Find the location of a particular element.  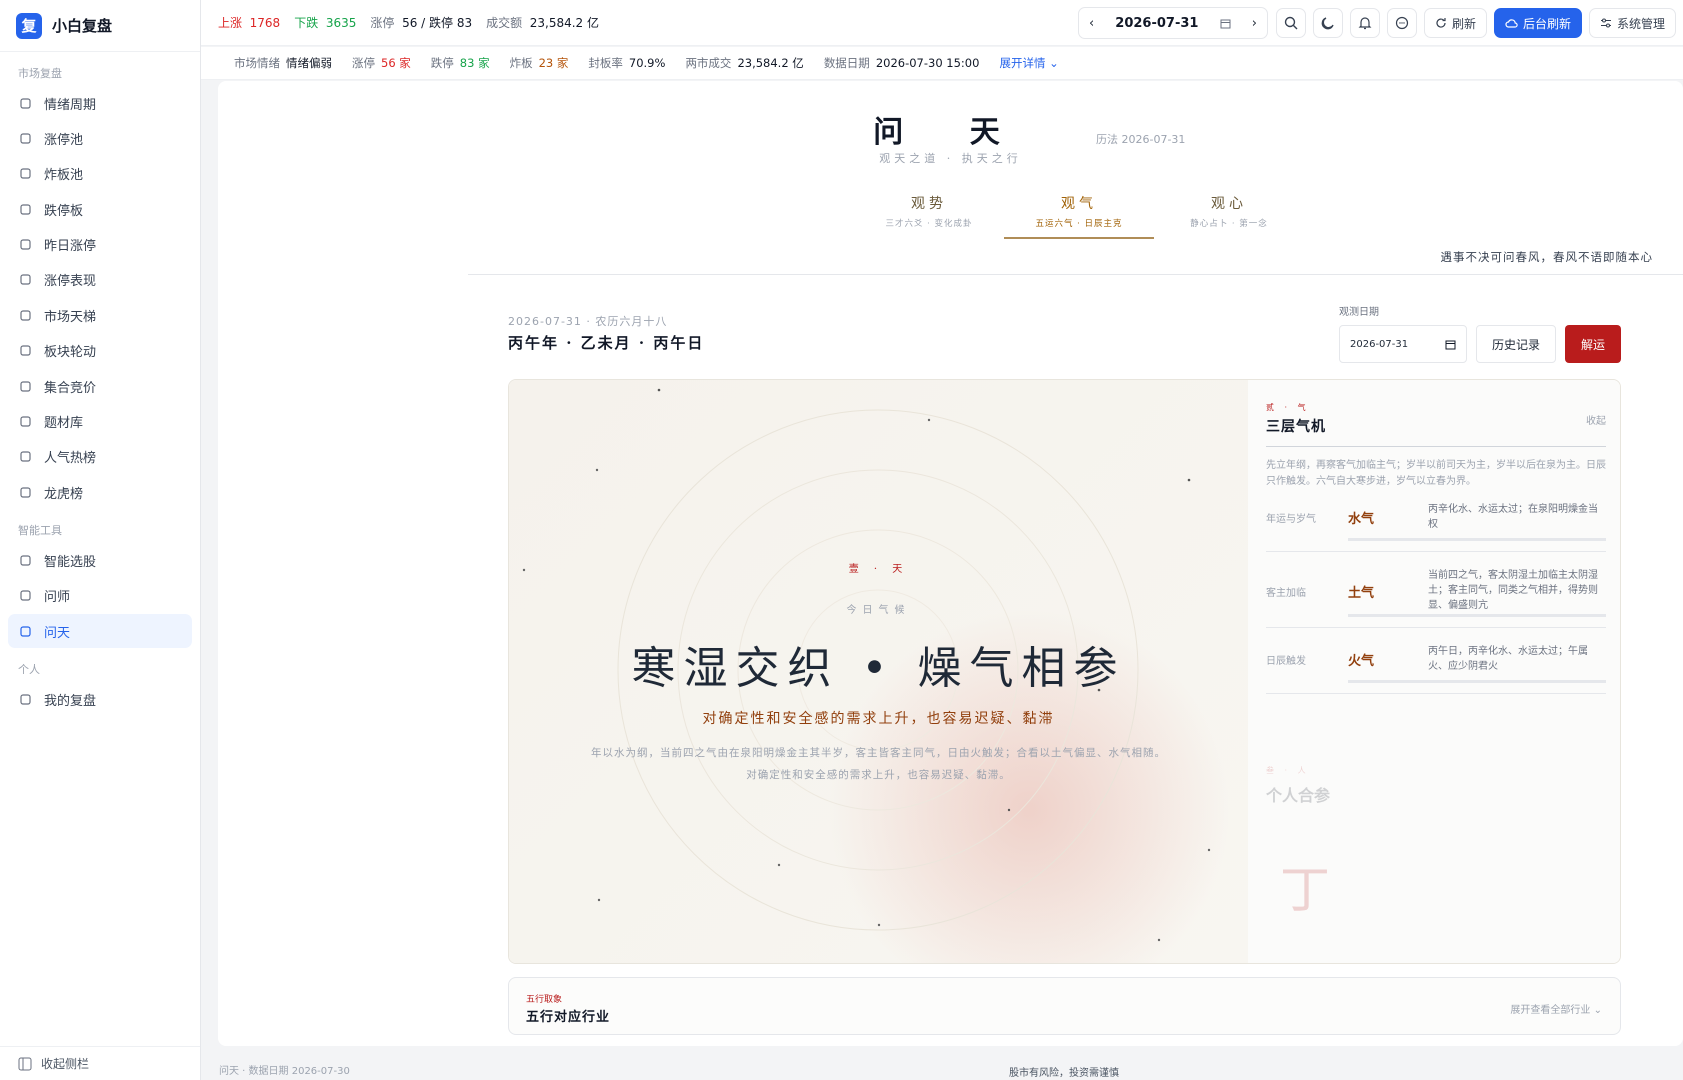

tab-name: 观气 is located at coordinates (1079, 204).